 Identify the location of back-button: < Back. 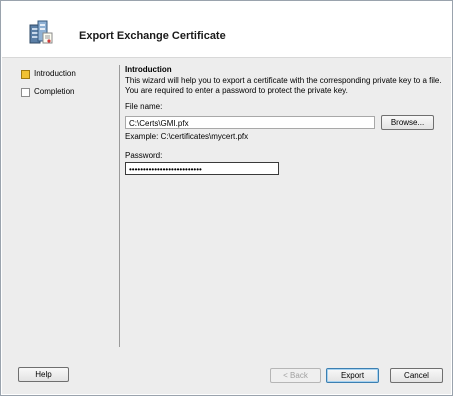
(295, 375).